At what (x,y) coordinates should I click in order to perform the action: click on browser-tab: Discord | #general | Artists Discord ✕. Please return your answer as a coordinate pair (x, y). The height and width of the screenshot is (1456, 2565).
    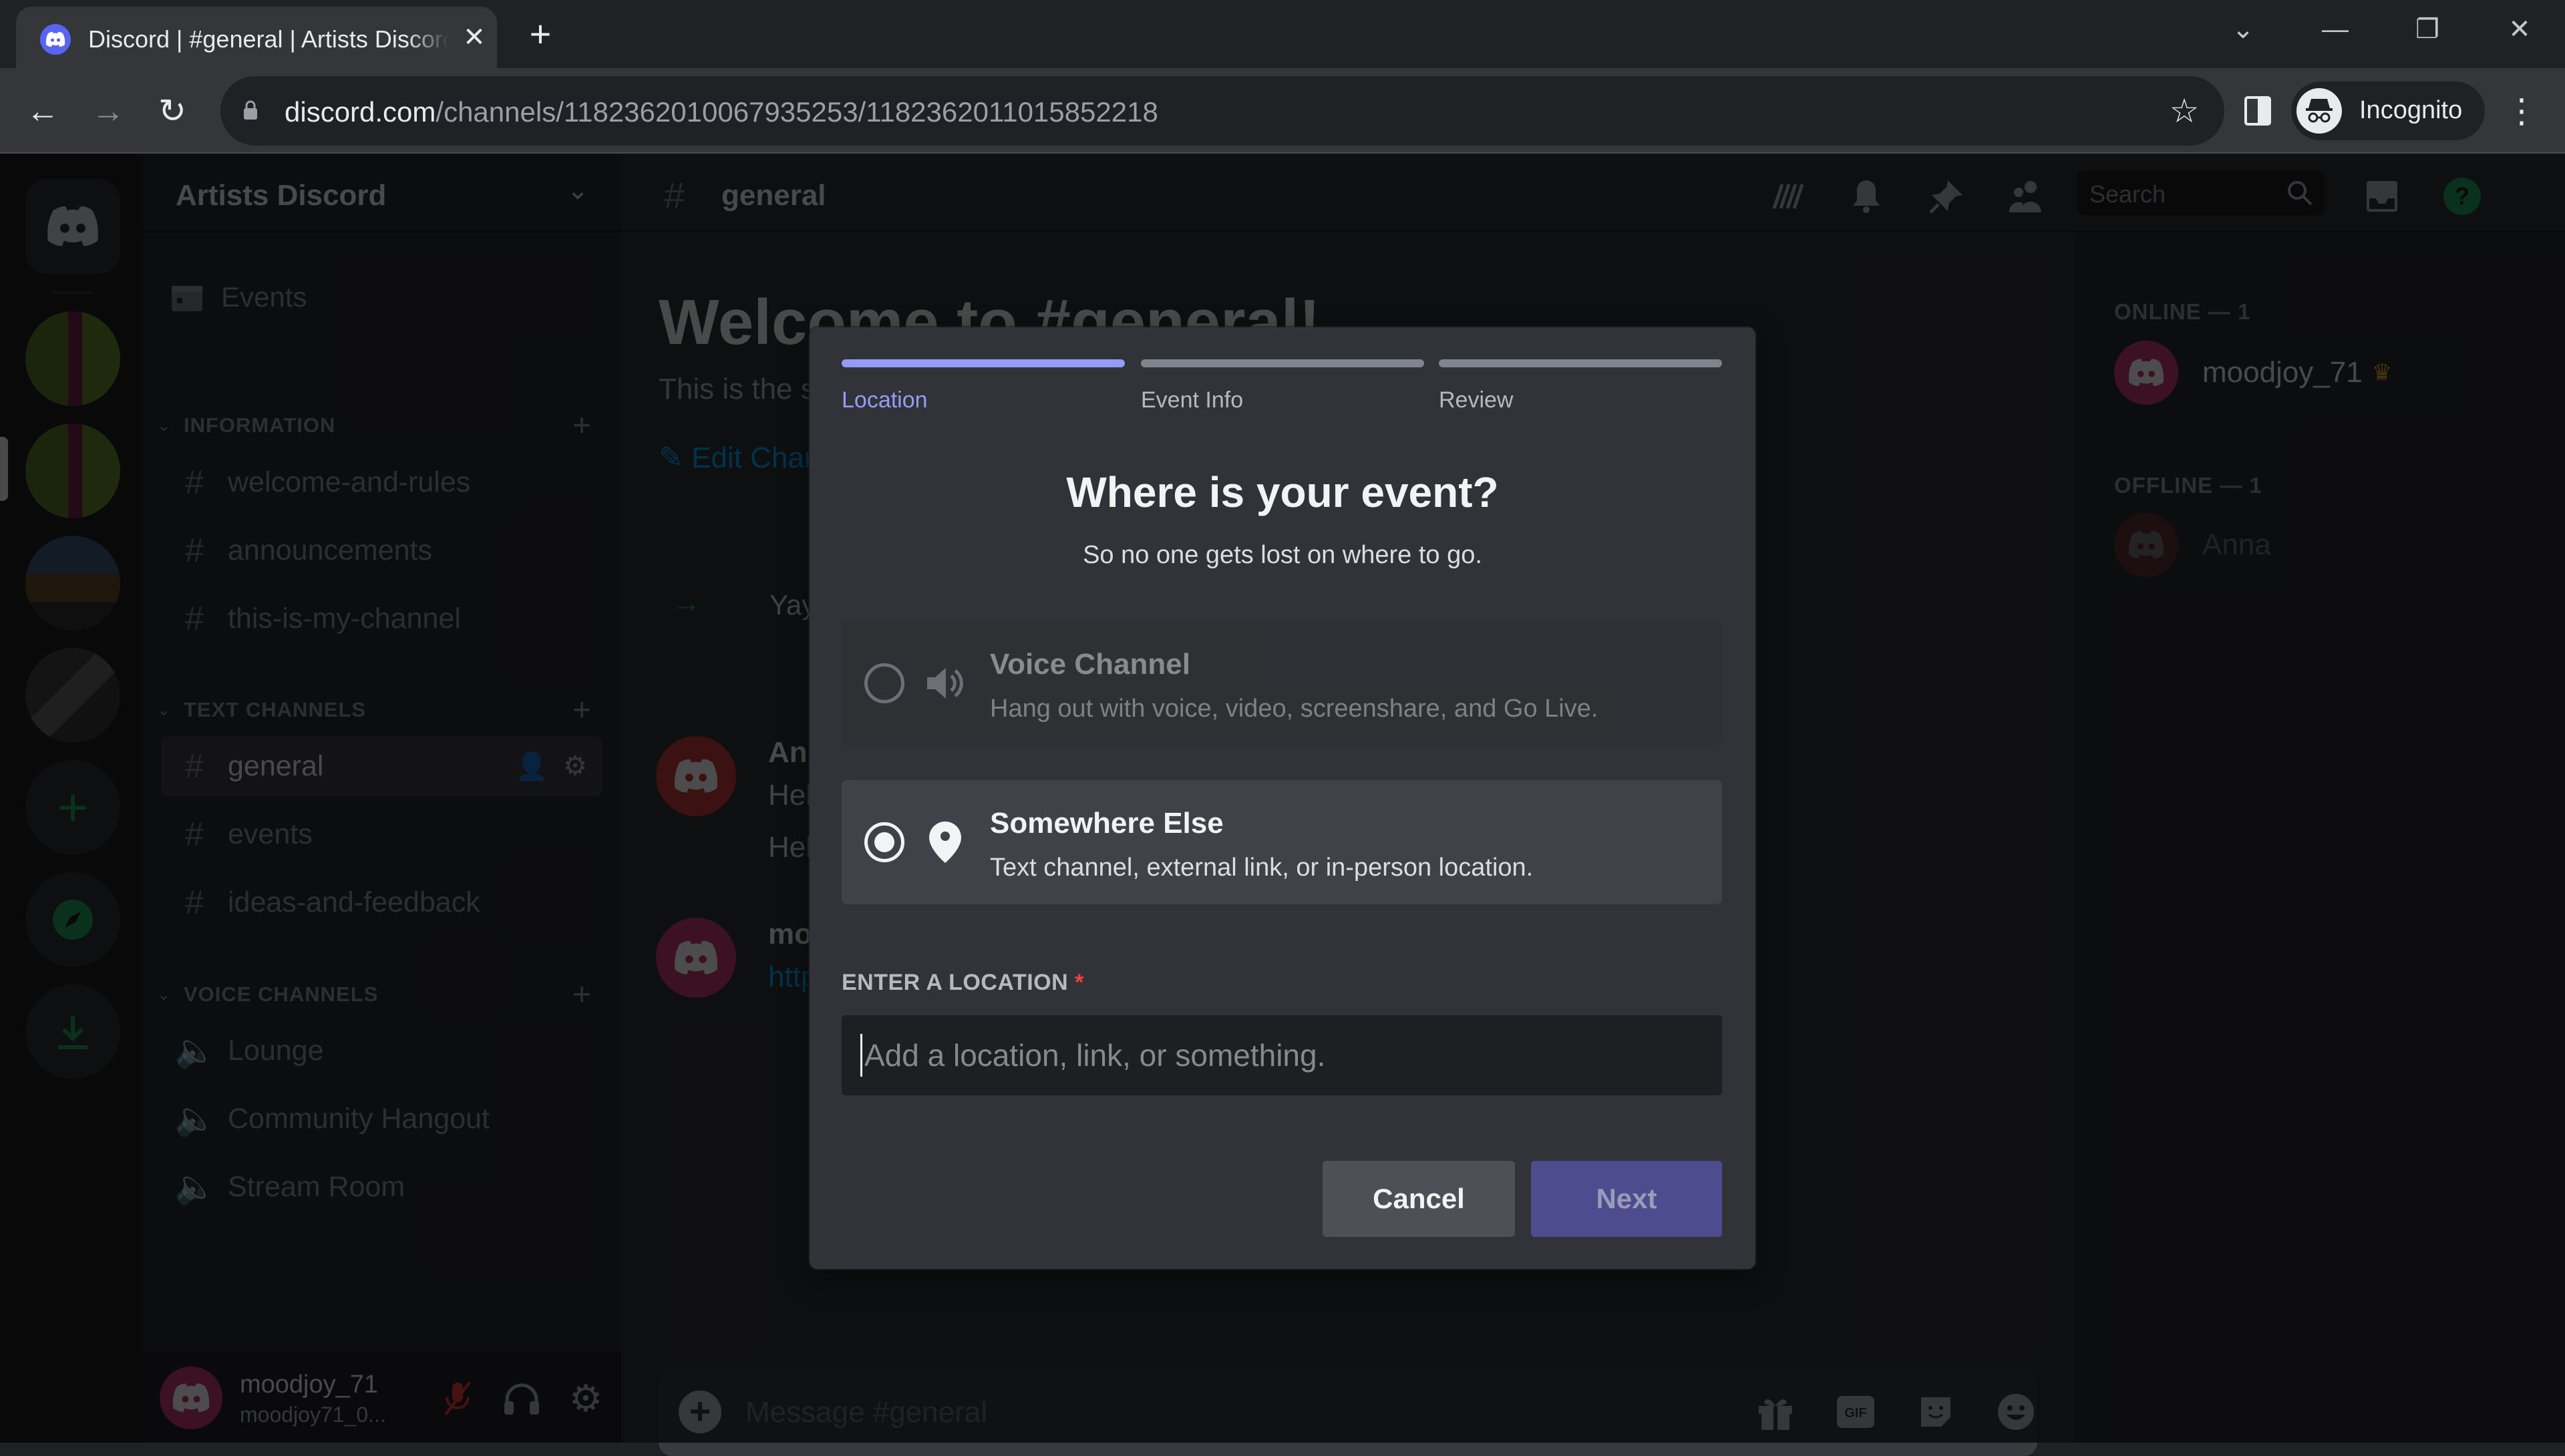
    Looking at the image, I should click on (256, 37).